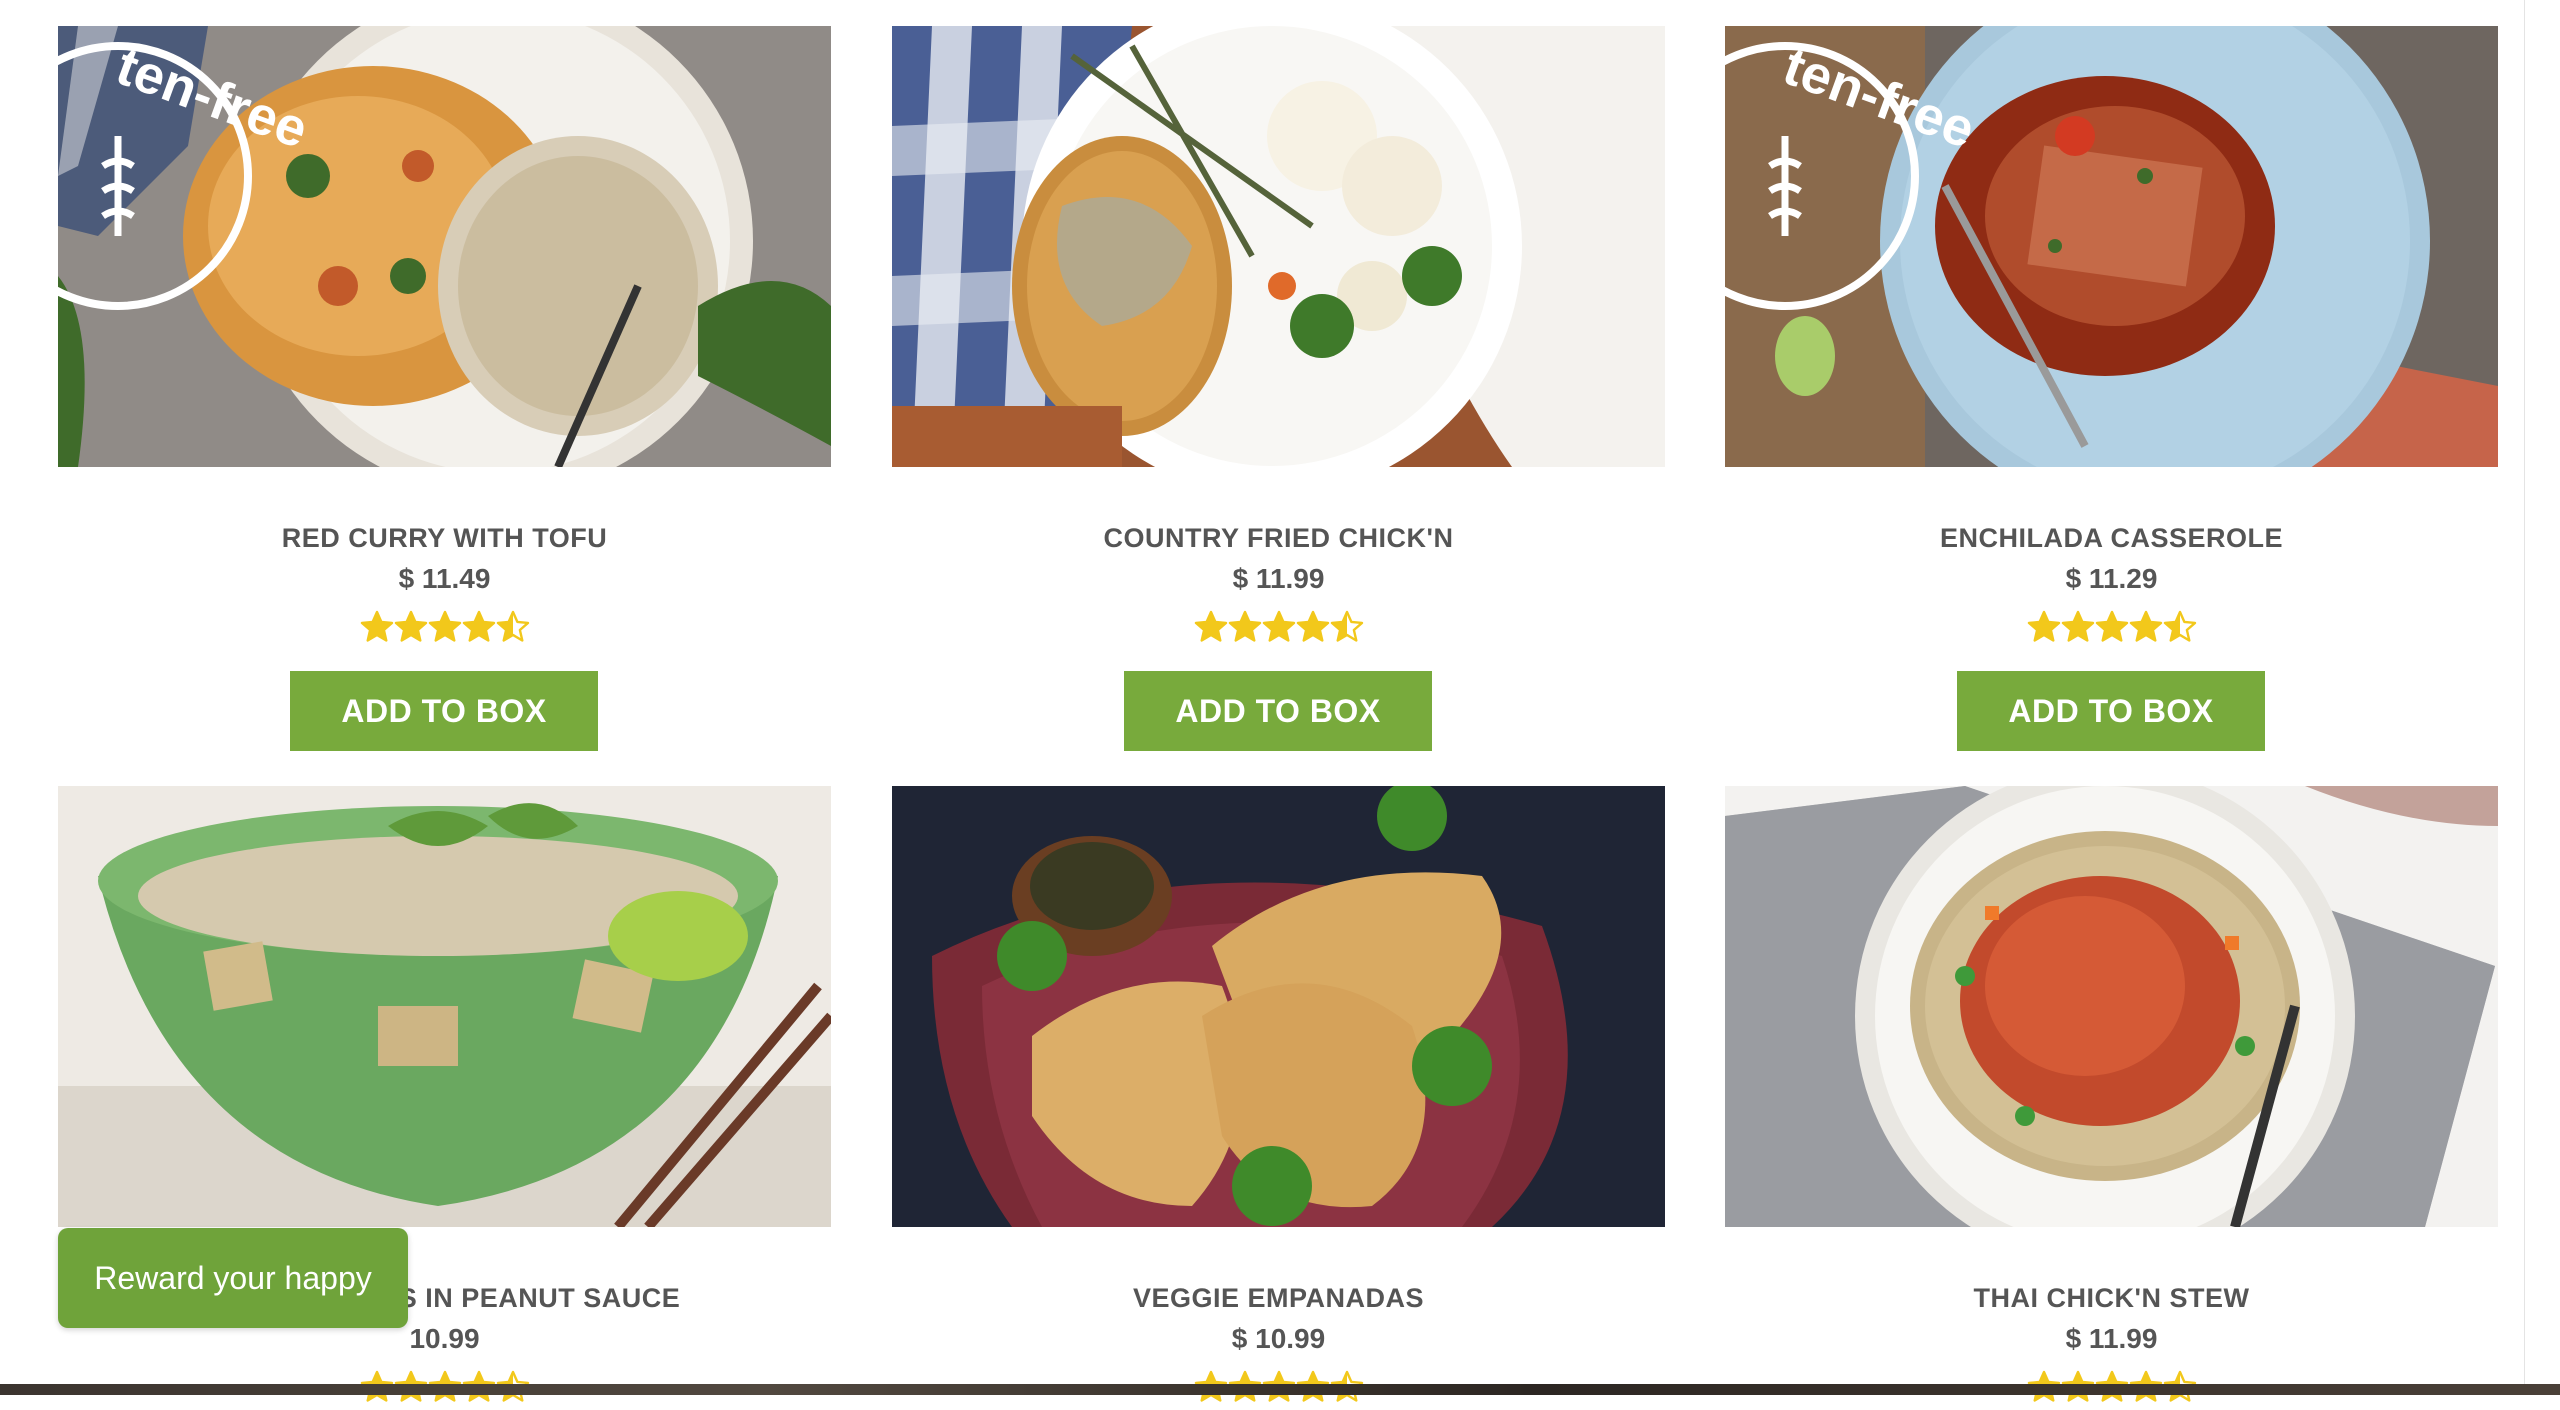  I want to click on scrollbar-thumb, so click(2544, 671).